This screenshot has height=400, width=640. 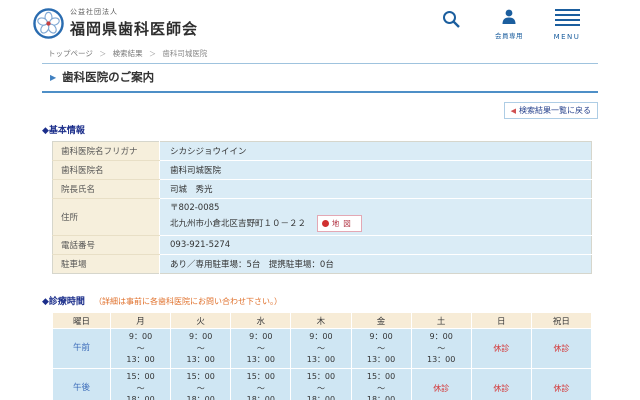 I want to click on table-row: 駐車場 あり／専用駐車場：5台 提携駐車場：0台, so click(x=322, y=264).